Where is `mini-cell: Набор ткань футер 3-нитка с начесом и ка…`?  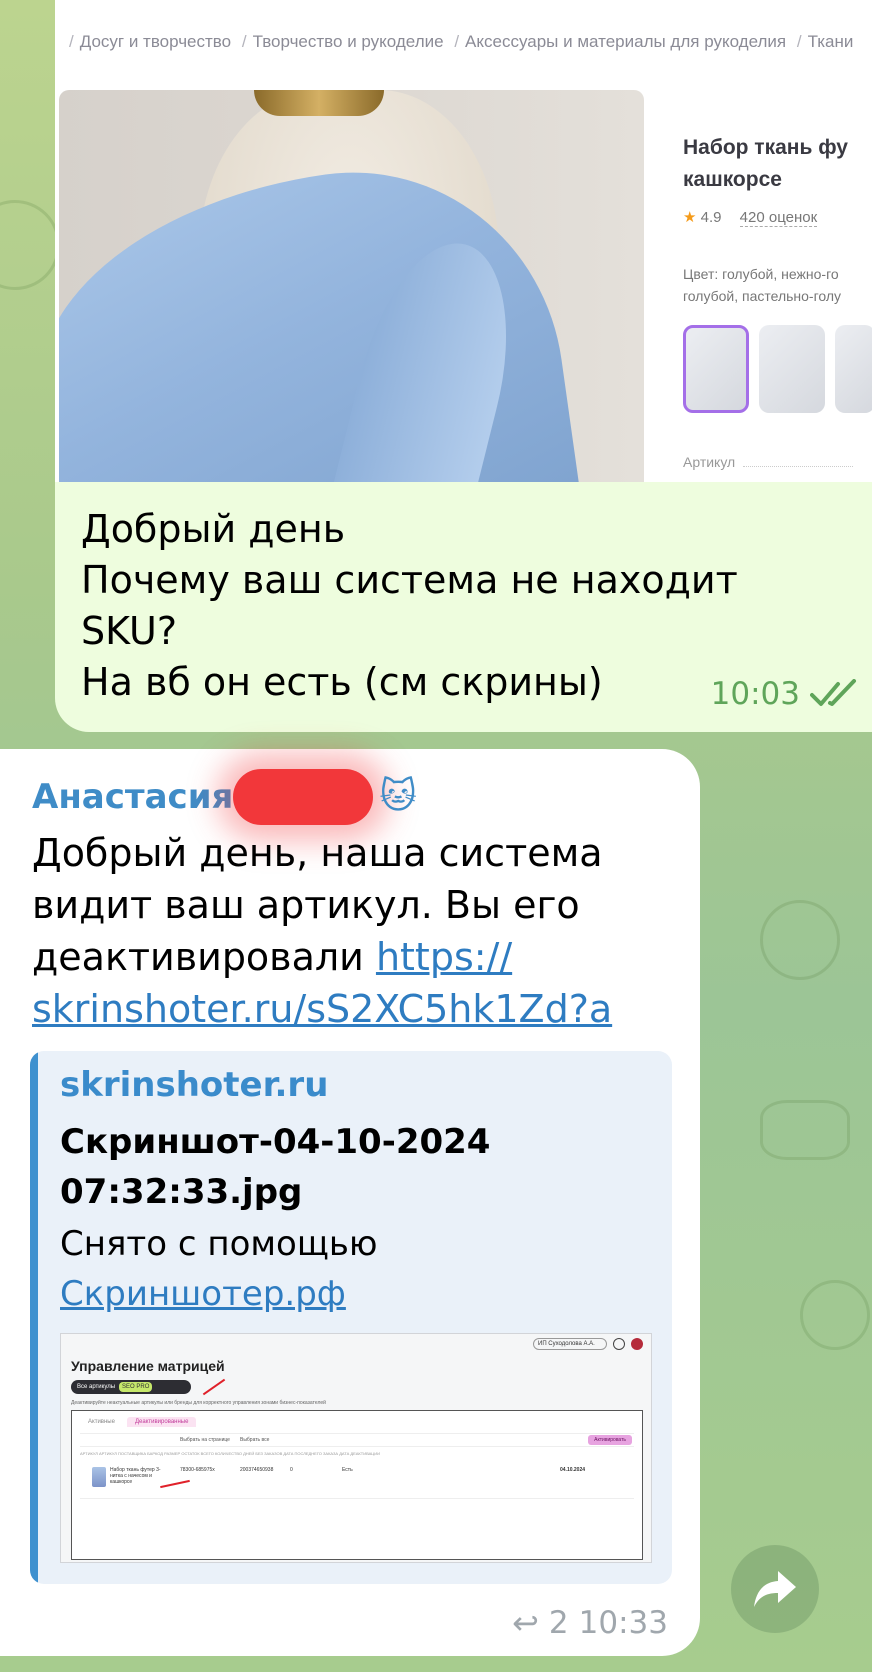 mini-cell: Набор ткань футер 3-нитка с начесом и ка… is located at coordinates (135, 1476).